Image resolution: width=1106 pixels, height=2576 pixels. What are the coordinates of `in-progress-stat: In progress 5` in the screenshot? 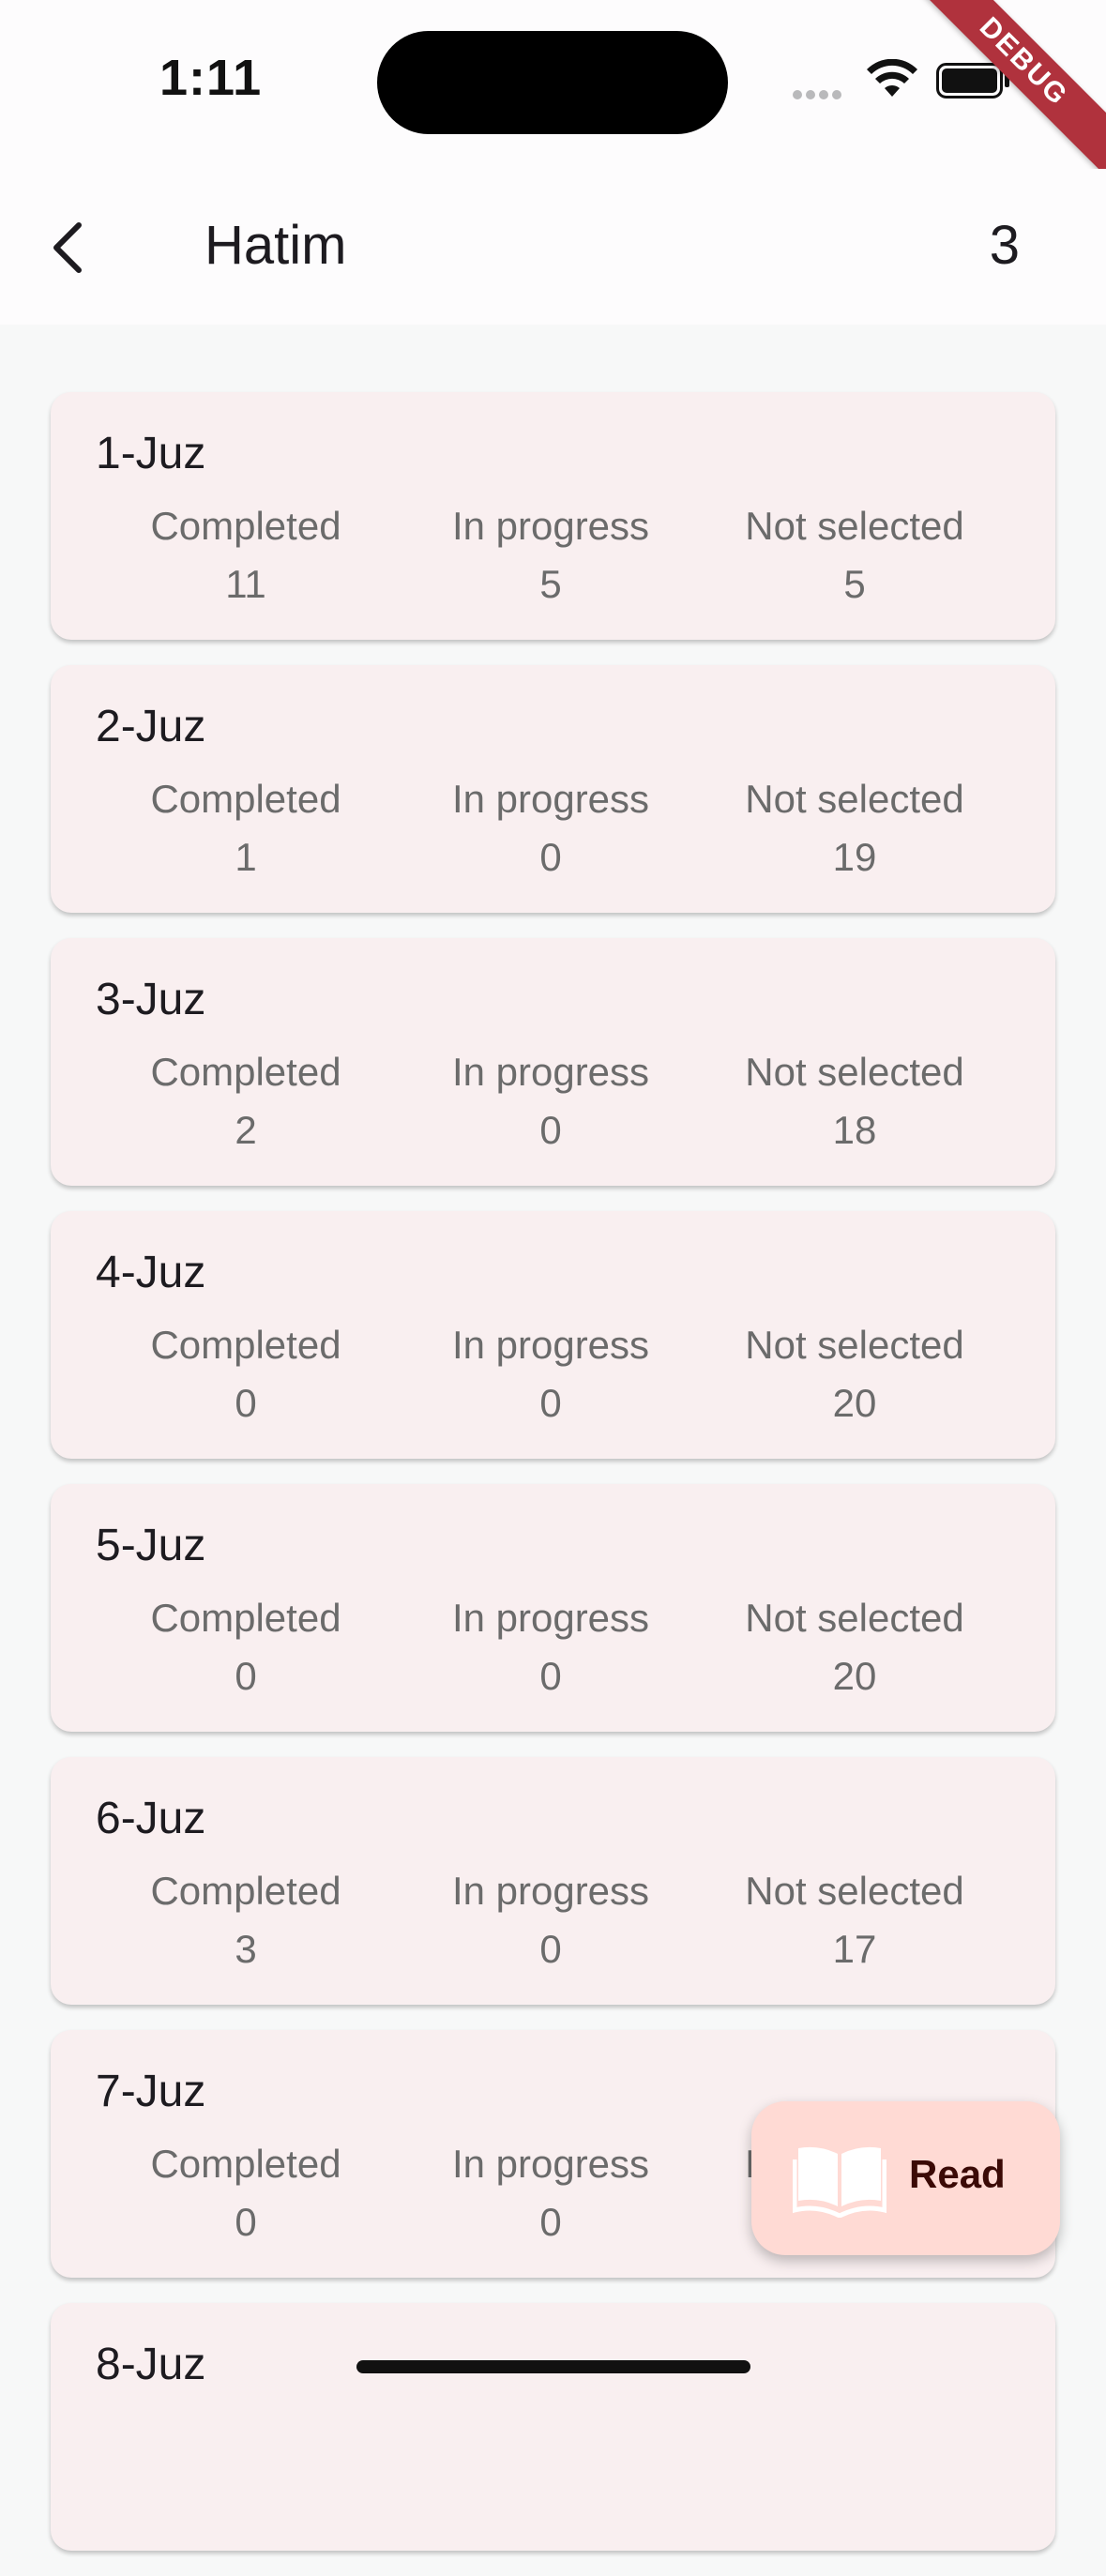 It's located at (550, 555).